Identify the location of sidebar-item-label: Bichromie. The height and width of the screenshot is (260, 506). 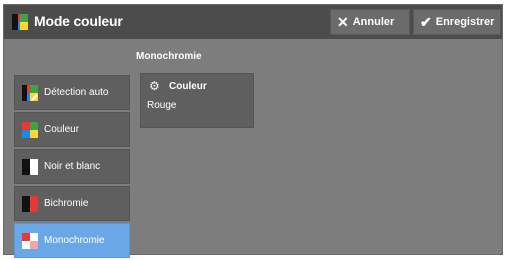
(66, 203).